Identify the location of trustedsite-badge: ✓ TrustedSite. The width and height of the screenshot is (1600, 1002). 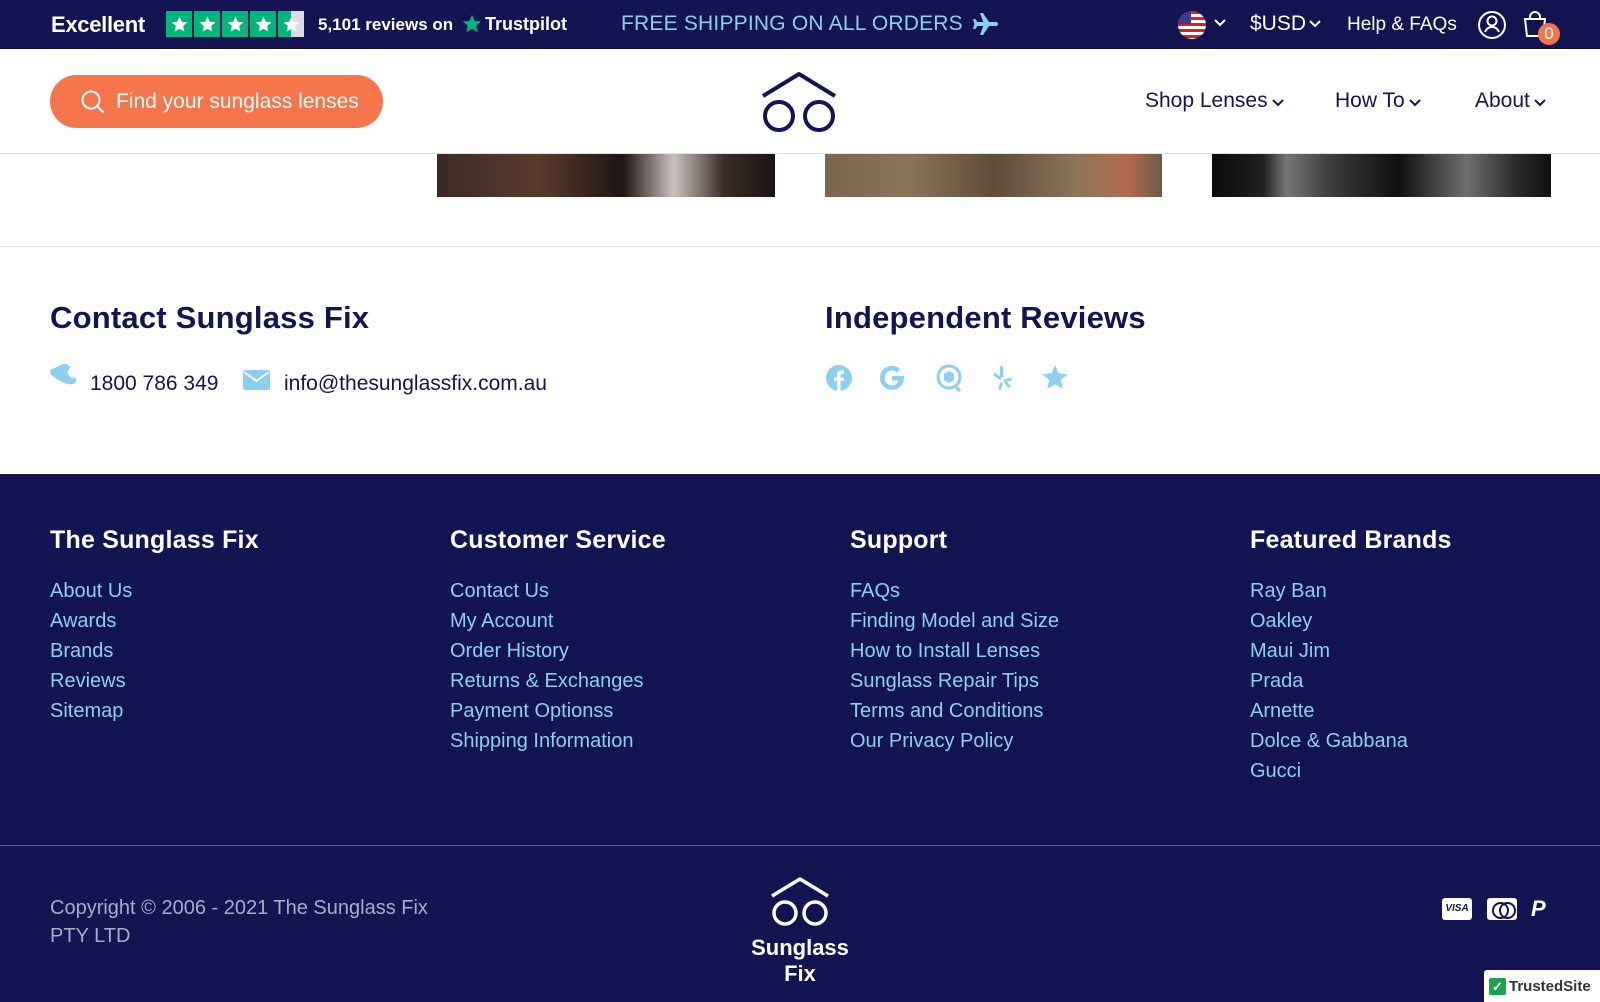
(1542, 986).